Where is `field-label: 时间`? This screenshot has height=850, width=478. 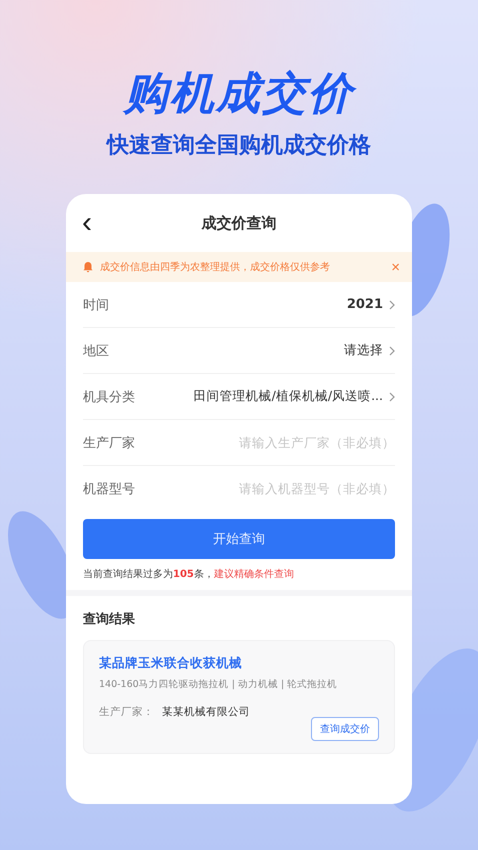
field-label: 时间 is located at coordinates (96, 305).